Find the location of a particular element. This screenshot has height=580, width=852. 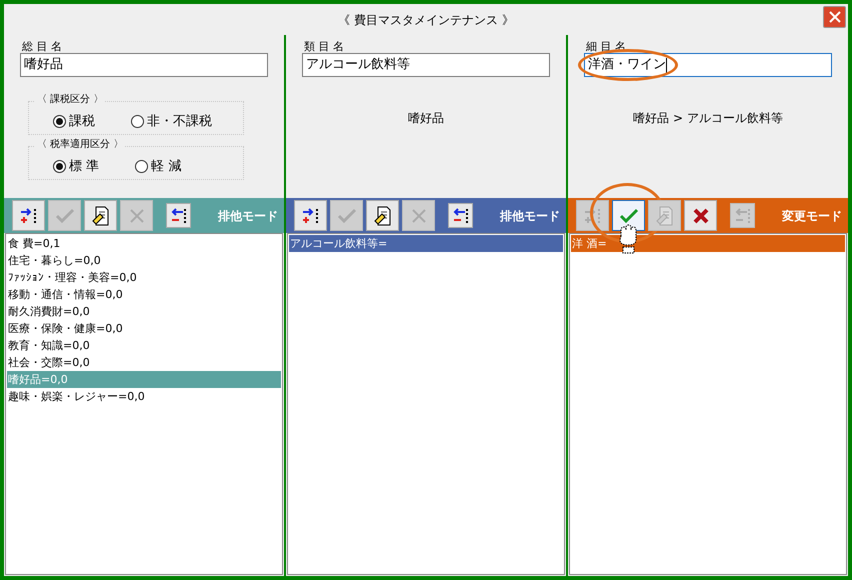

list-item: 住宅・暮らし=0,0 is located at coordinates (144, 260).